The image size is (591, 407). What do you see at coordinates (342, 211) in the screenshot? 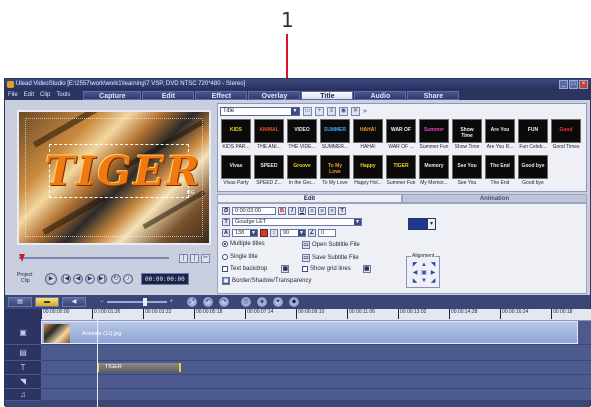
I see `vertical-text-button: T` at bounding box center [342, 211].